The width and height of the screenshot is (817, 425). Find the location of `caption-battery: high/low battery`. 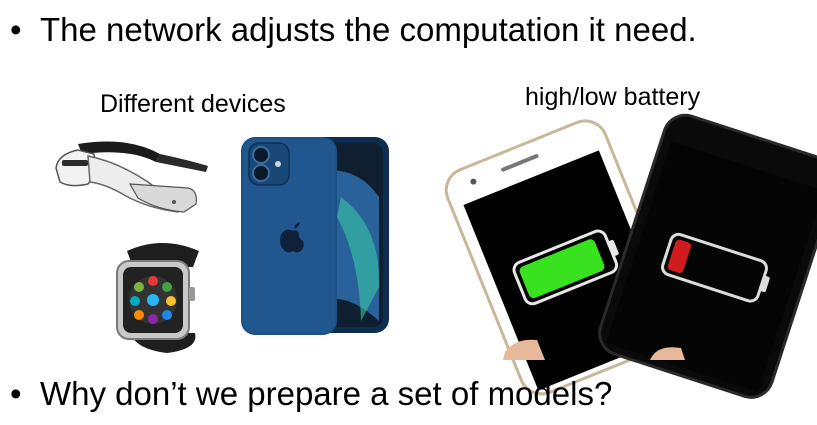

caption-battery: high/low battery is located at coordinates (613, 97).